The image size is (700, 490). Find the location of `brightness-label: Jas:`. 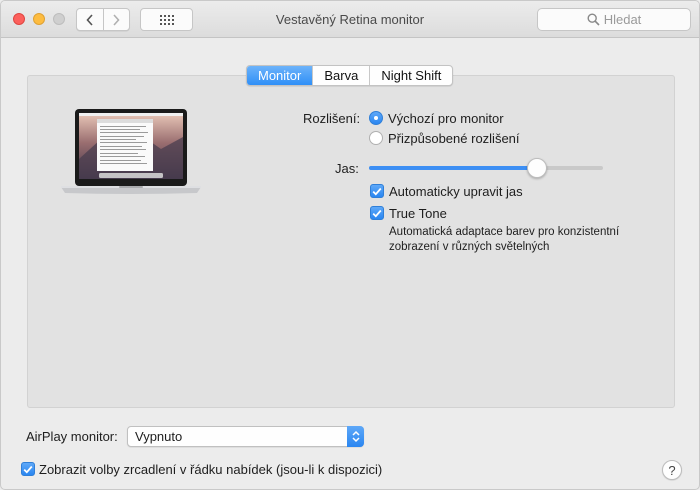

brightness-label: Jas: is located at coordinates (347, 168).